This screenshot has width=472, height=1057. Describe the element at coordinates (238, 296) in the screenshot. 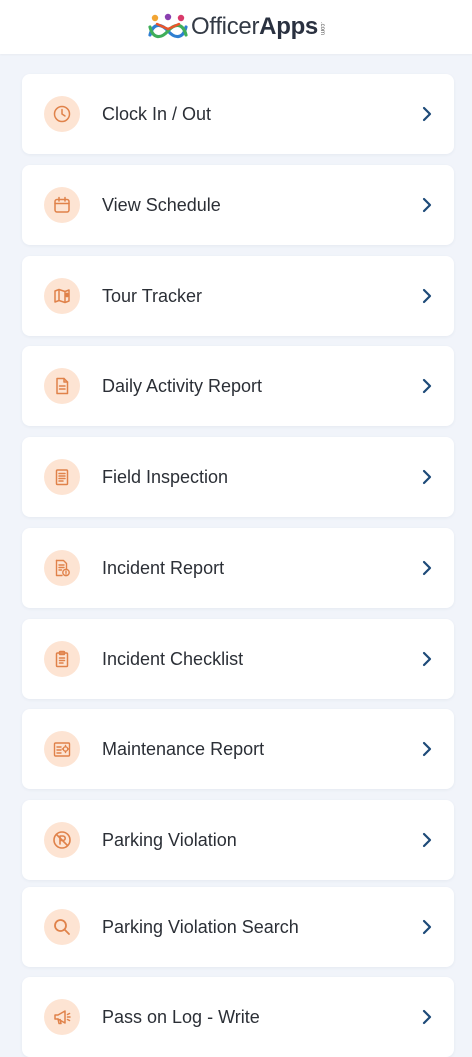

I see `menu-item-tour-tracker: Tour Tracker` at that location.